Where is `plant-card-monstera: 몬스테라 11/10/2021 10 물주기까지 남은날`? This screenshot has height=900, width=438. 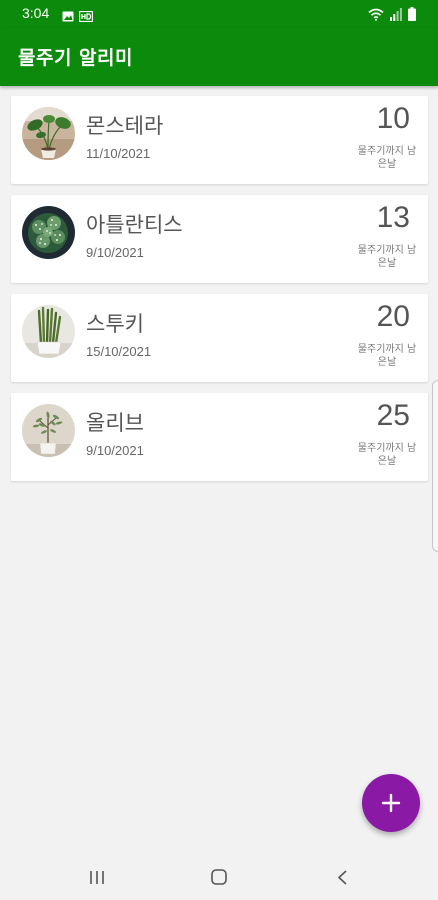 plant-card-monstera: 몬스테라 11/10/2021 10 물주기까지 남은날 is located at coordinates (219, 140).